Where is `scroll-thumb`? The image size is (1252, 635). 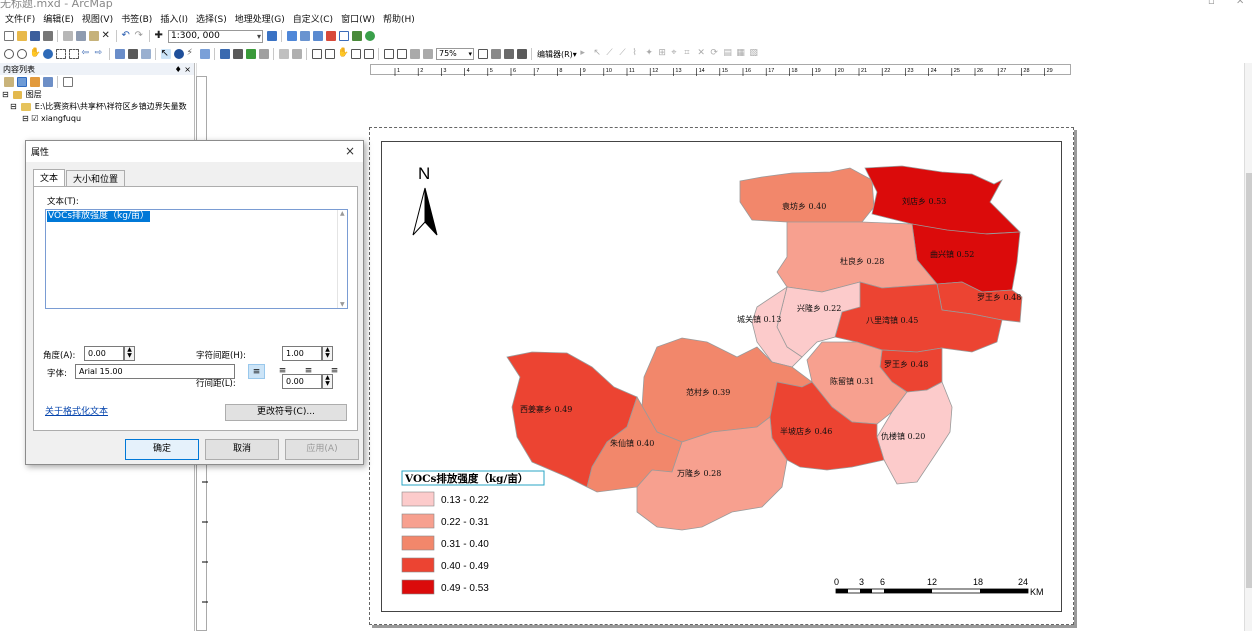 scroll-thumb is located at coordinates (1249, 380).